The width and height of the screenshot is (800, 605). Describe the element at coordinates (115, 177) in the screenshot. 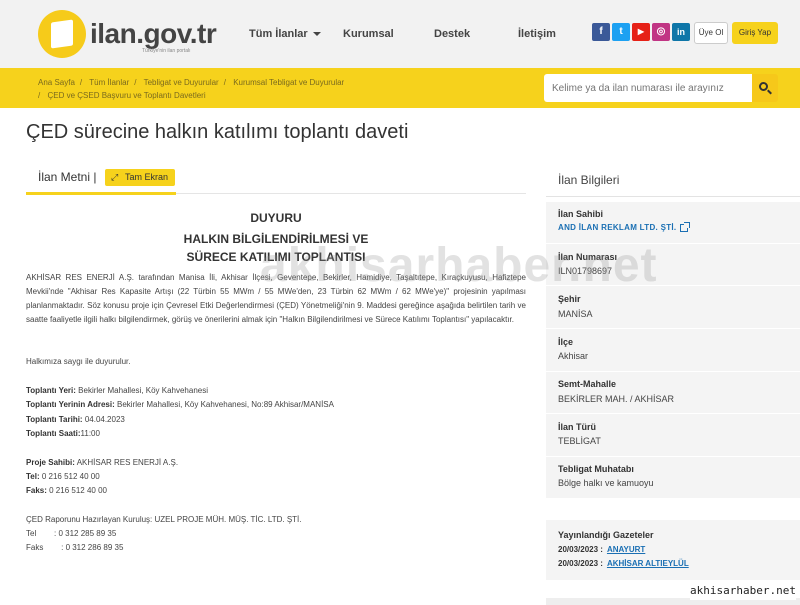

I see `expand-icon: ⤢` at that location.